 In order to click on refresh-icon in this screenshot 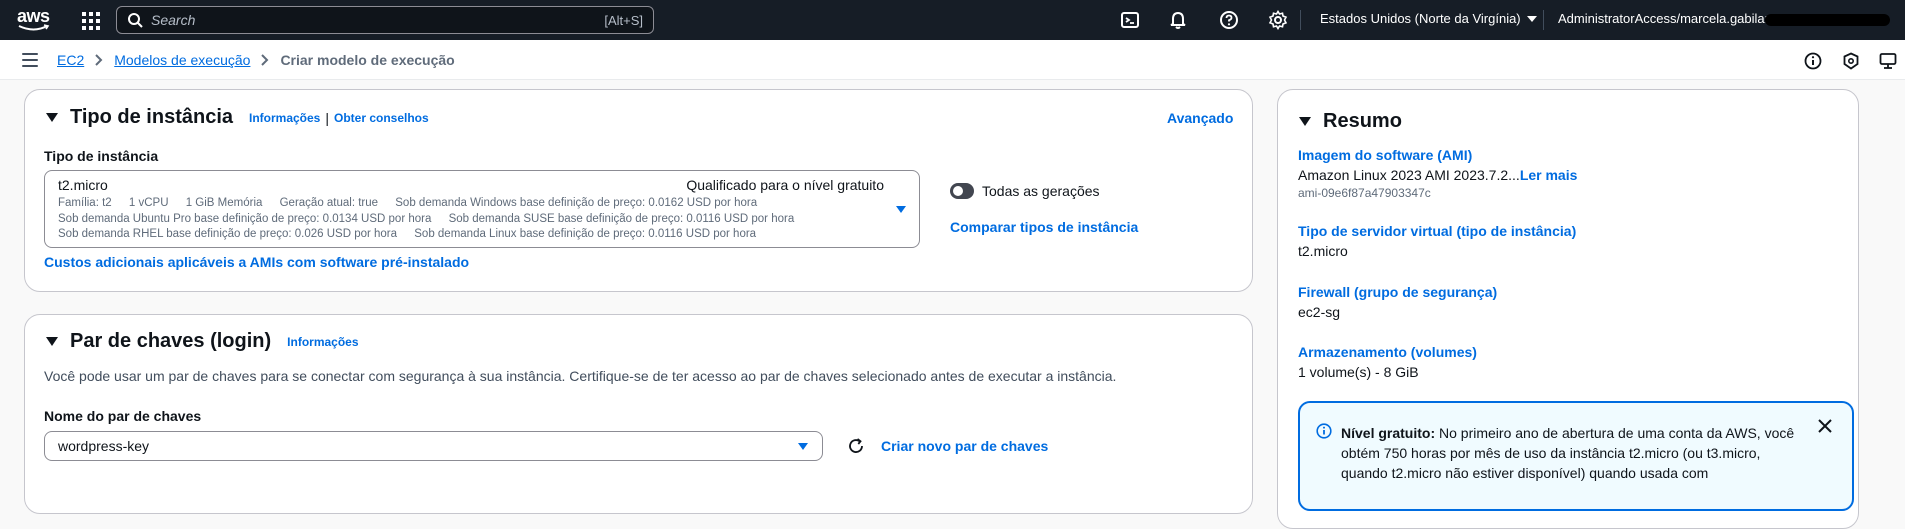, I will do `click(856, 446)`.